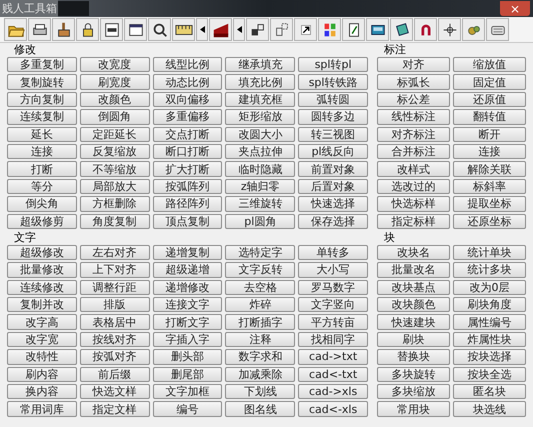 The width and height of the screenshot is (533, 427). What do you see at coordinates (489, 409) in the screenshot?
I see `tool-button: 块选线` at bounding box center [489, 409].